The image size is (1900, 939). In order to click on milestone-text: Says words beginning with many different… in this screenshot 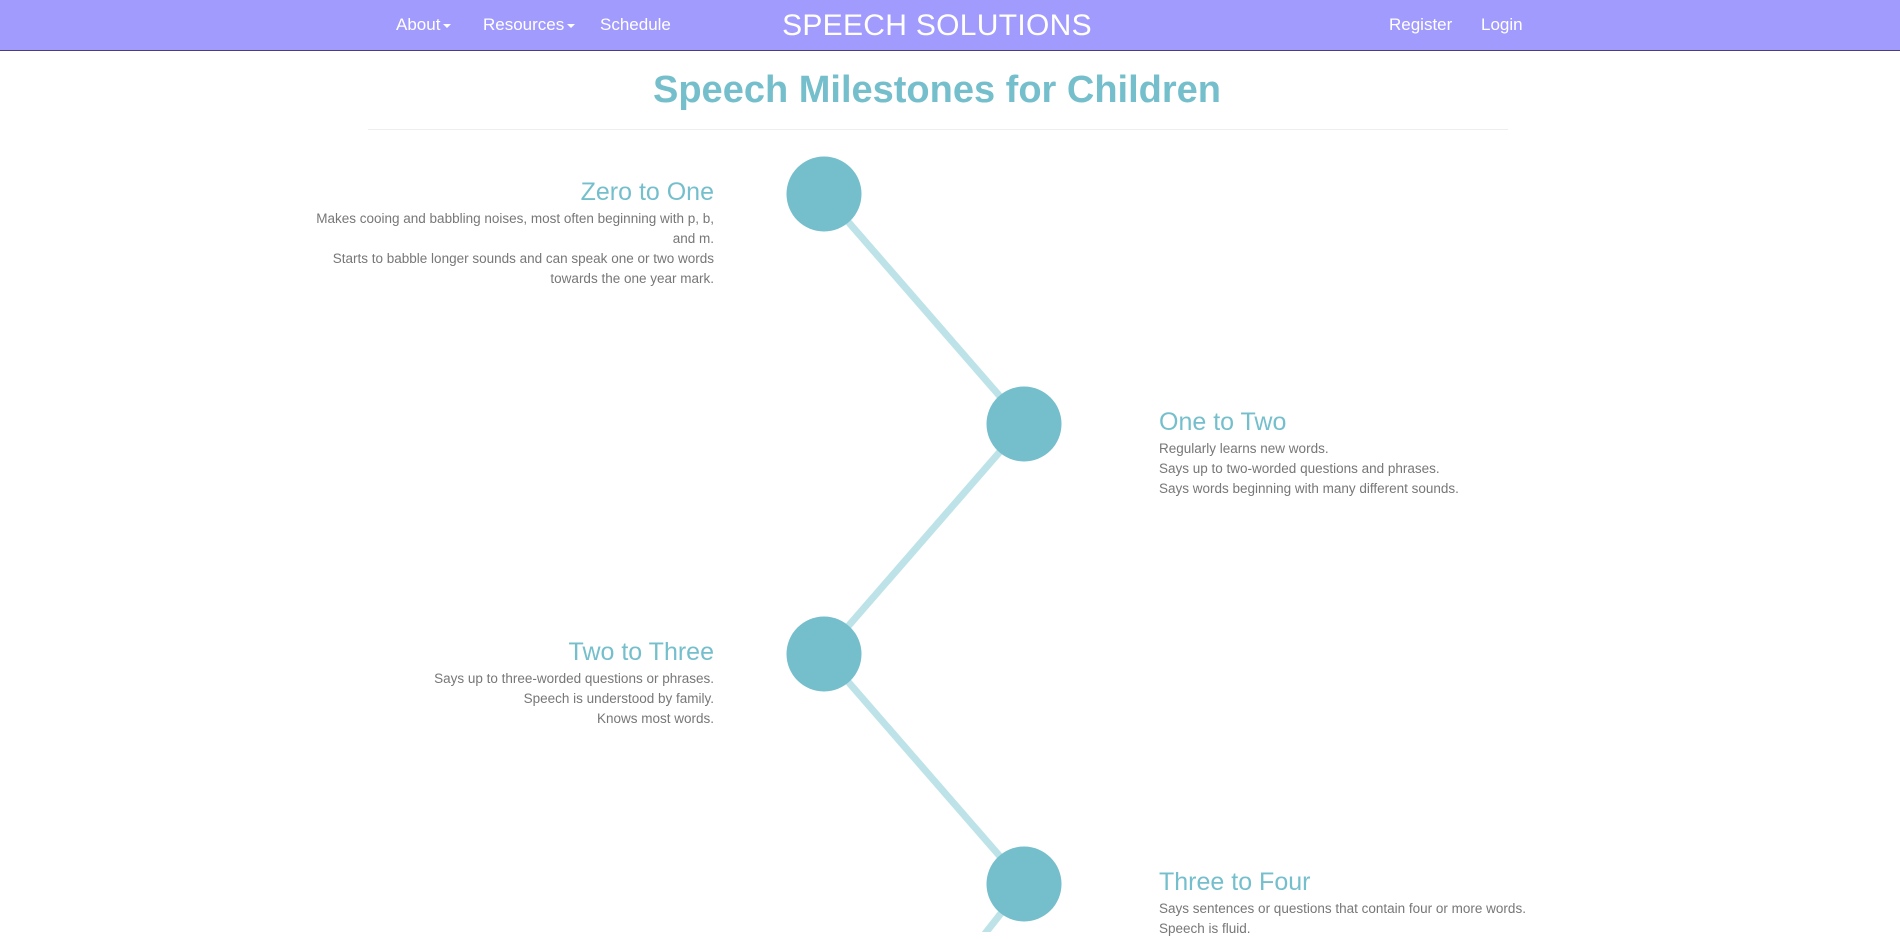, I will do `click(1309, 488)`.